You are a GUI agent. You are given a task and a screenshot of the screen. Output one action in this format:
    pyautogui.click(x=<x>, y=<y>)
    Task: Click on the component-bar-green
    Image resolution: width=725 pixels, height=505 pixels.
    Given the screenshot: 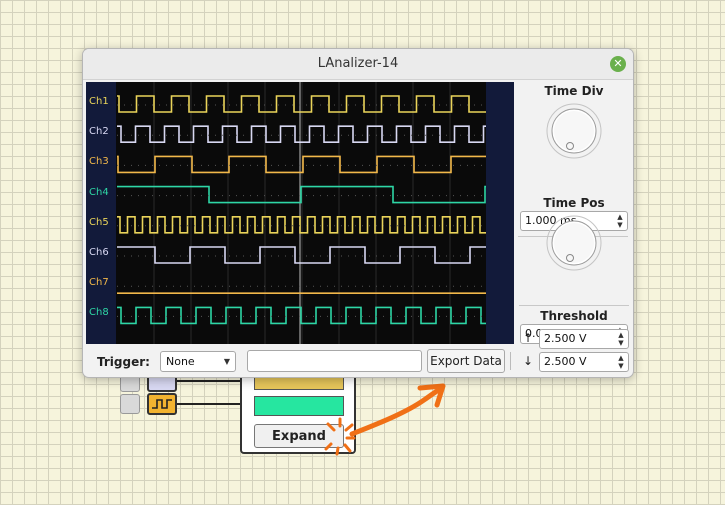 What is the action you would take?
    pyautogui.click(x=299, y=406)
    